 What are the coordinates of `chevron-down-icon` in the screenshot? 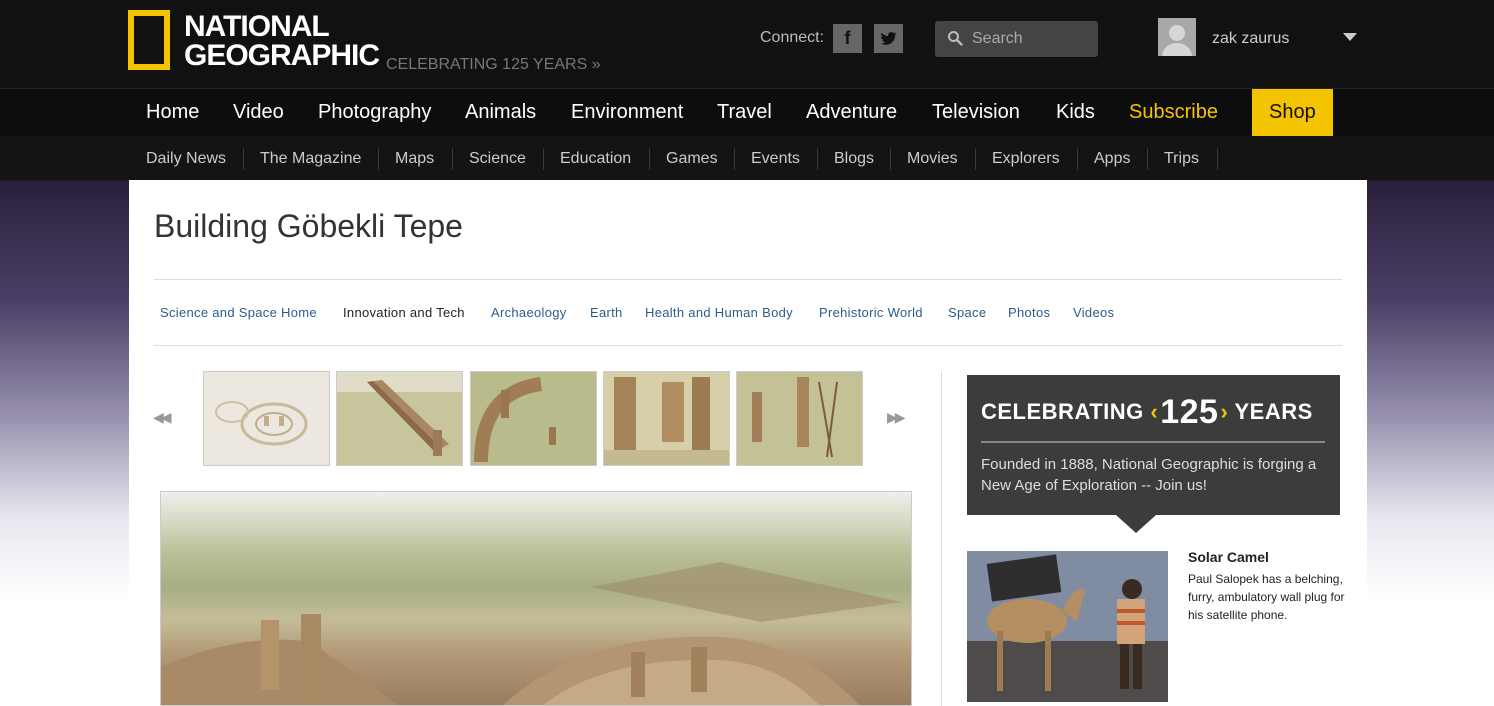 It's located at (1350, 37).